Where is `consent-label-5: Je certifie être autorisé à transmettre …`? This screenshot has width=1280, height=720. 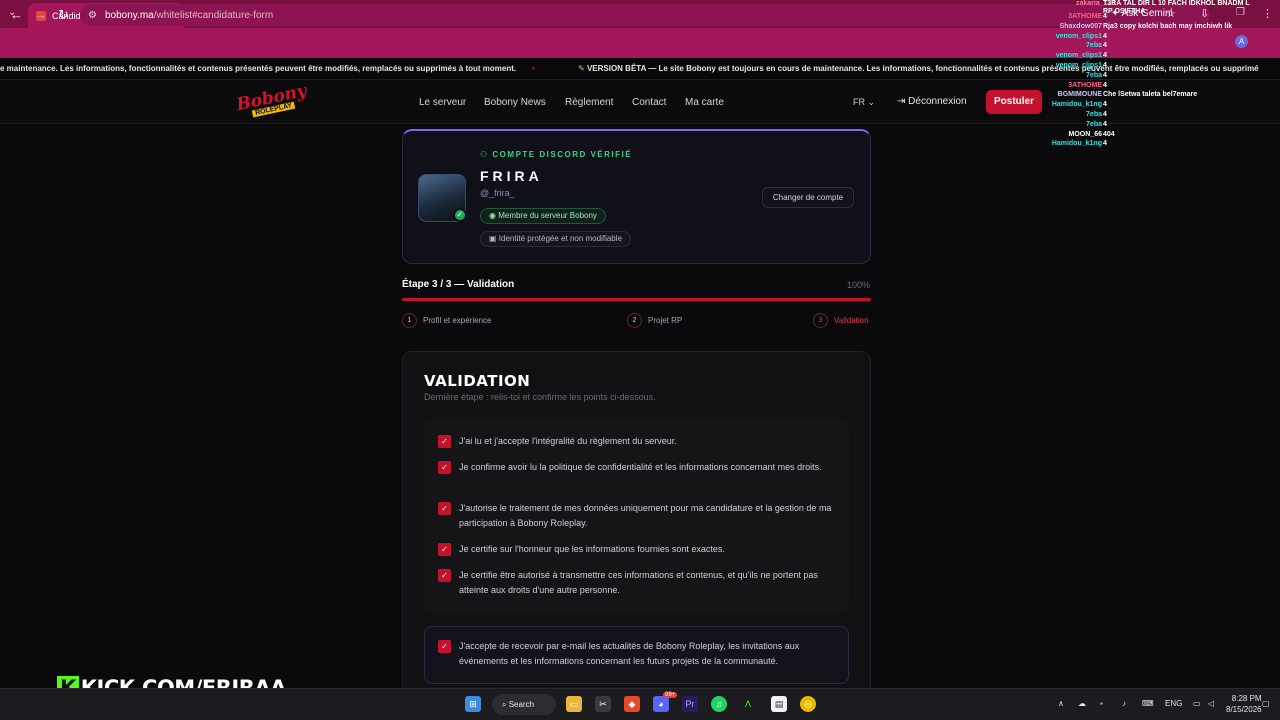 consent-label-5: Je certifie être autorisé à transmettre … is located at coordinates (647, 583).